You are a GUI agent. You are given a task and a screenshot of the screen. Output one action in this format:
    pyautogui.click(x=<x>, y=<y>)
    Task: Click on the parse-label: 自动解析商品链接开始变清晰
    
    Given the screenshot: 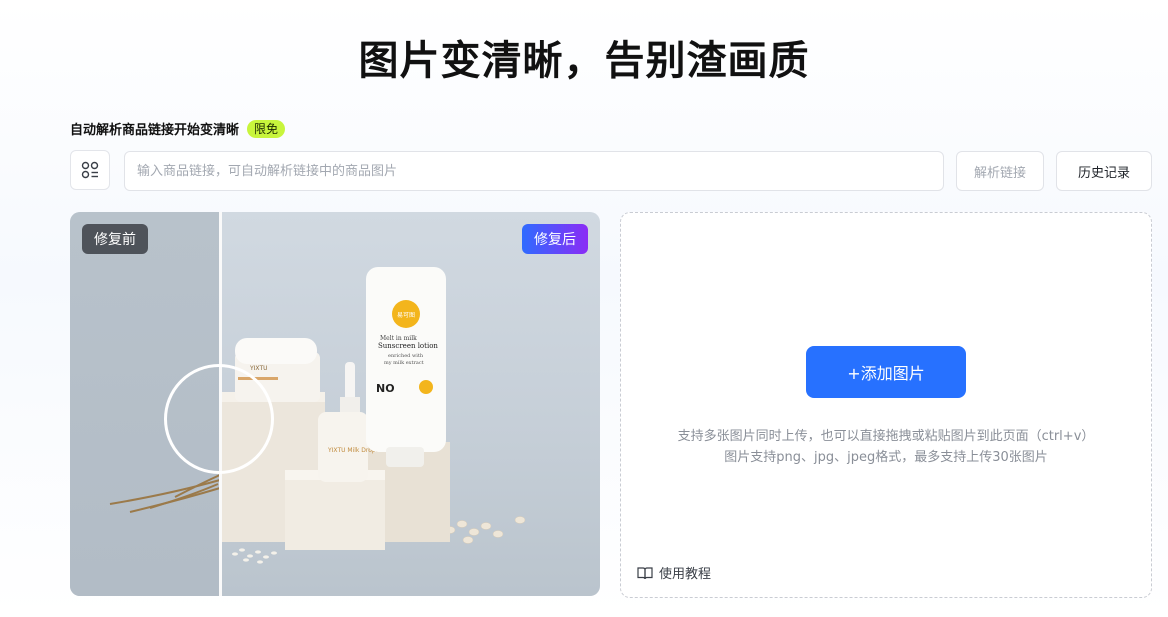 What is the action you would take?
    pyautogui.click(x=155, y=130)
    